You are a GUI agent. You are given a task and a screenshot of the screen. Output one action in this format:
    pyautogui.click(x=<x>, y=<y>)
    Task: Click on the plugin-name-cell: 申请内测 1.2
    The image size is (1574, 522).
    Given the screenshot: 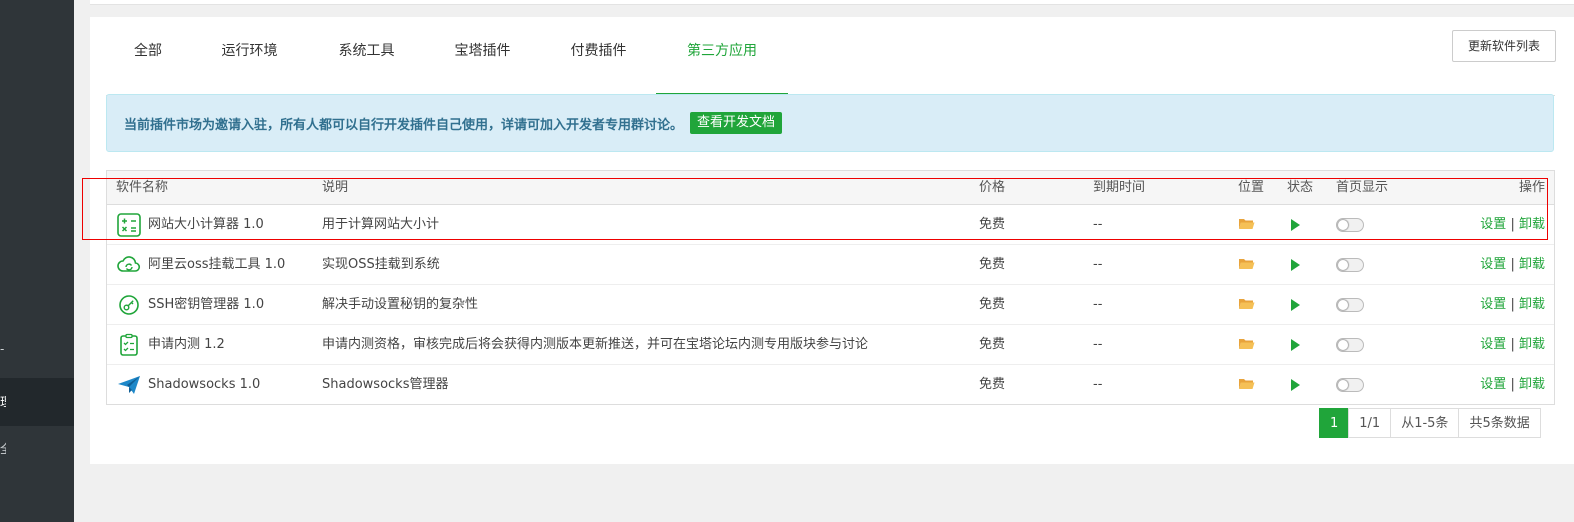 What is the action you would take?
    pyautogui.click(x=170, y=344)
    